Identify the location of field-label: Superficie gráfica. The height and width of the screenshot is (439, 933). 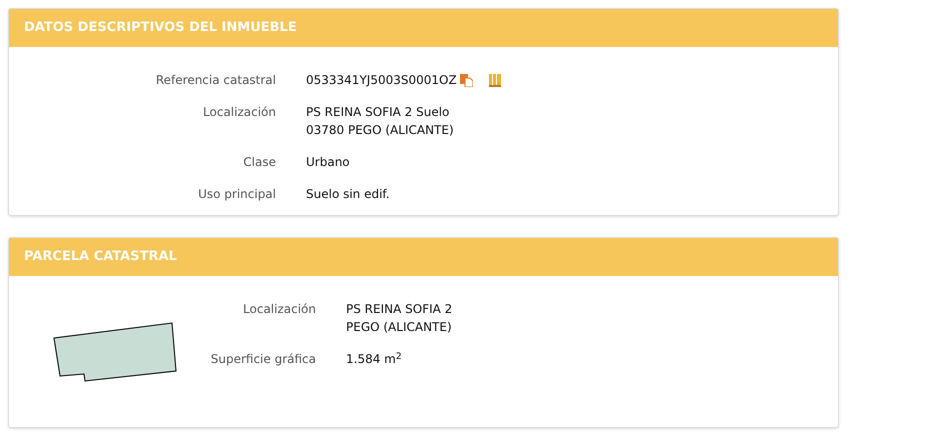
(263, 359).